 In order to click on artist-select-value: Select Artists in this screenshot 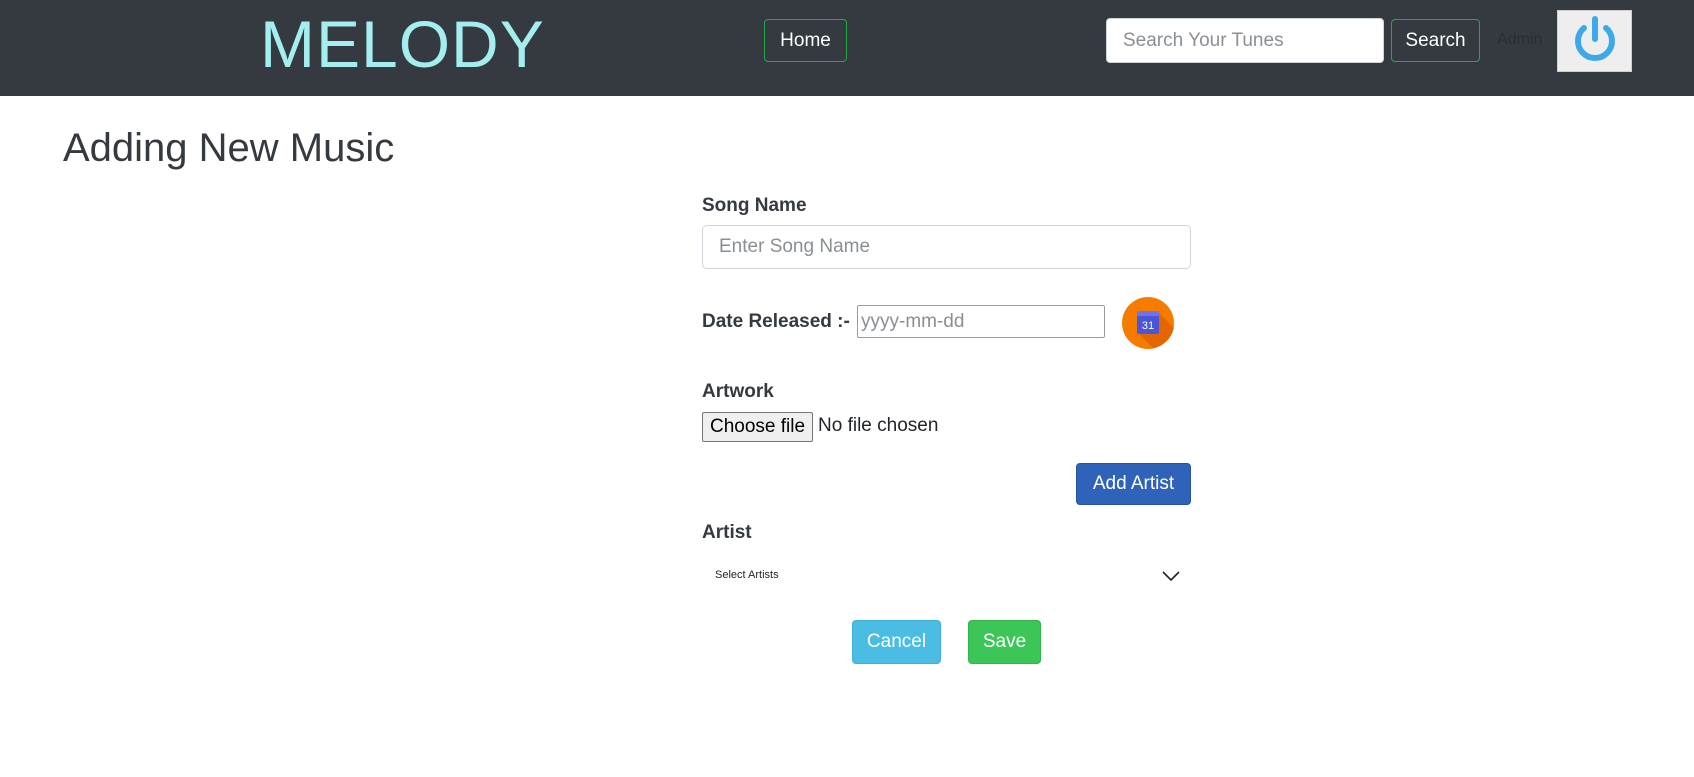, I will do `click(747, 575)`.